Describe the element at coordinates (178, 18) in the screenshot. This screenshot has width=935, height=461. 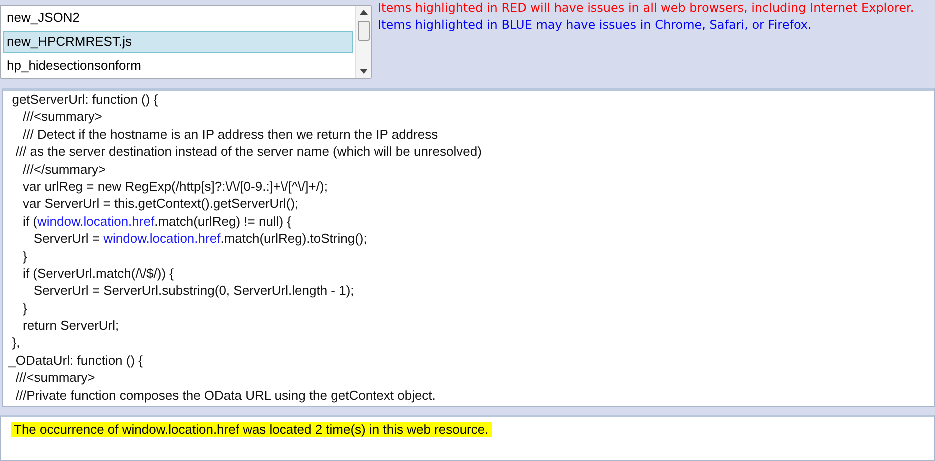
I see `list-item: new_JSON2` at that location.